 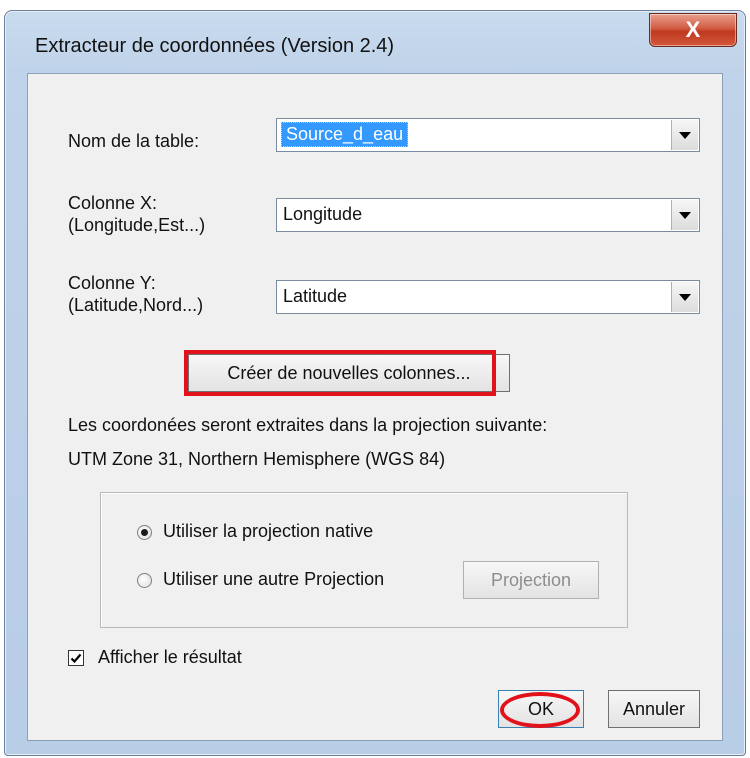 I want to click on show-result-checkbox, so click(x=76, y=658).